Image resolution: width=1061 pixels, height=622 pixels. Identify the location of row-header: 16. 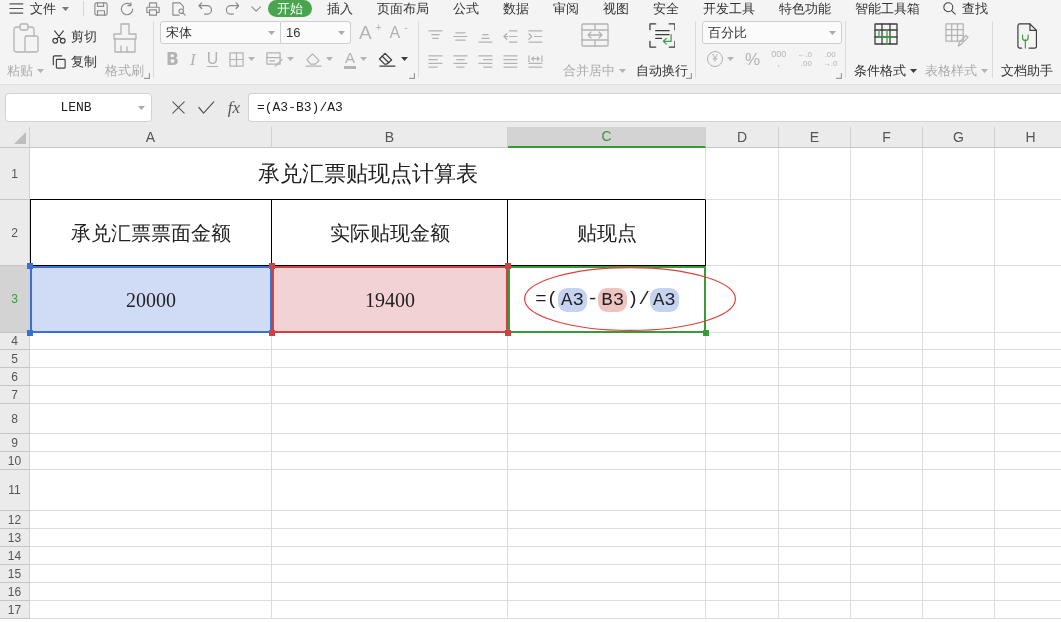
(15, 592).